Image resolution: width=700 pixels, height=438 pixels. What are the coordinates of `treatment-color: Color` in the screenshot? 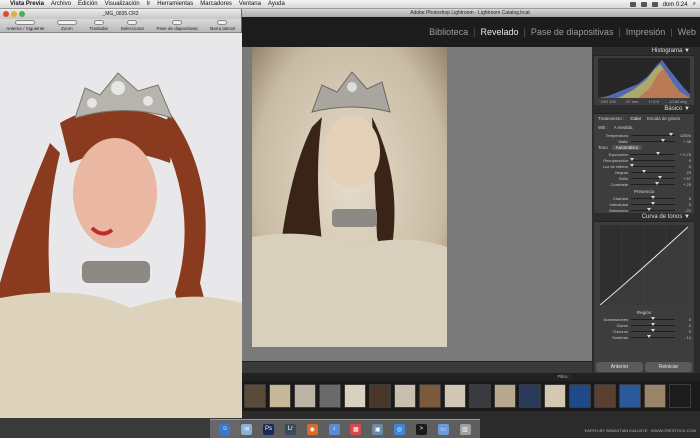 It's located at (635, 118).